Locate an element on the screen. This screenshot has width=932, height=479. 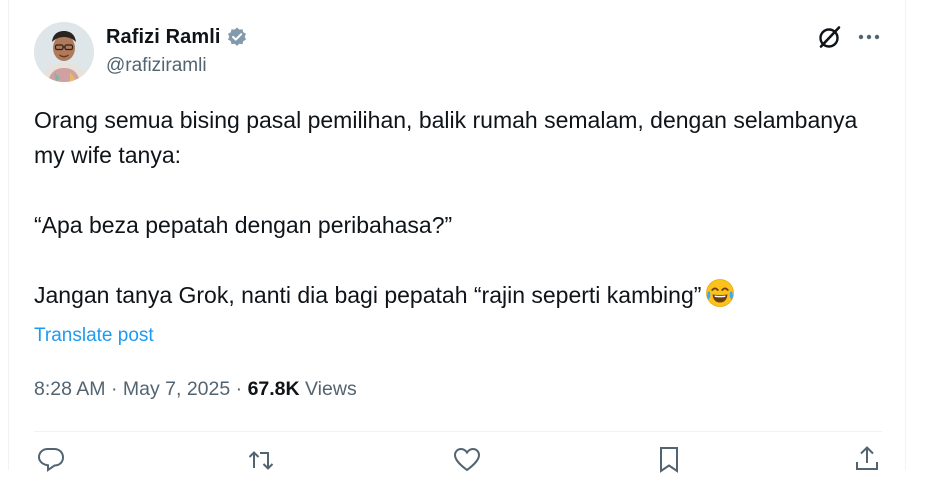
divider is located at coordinates (458, 431).